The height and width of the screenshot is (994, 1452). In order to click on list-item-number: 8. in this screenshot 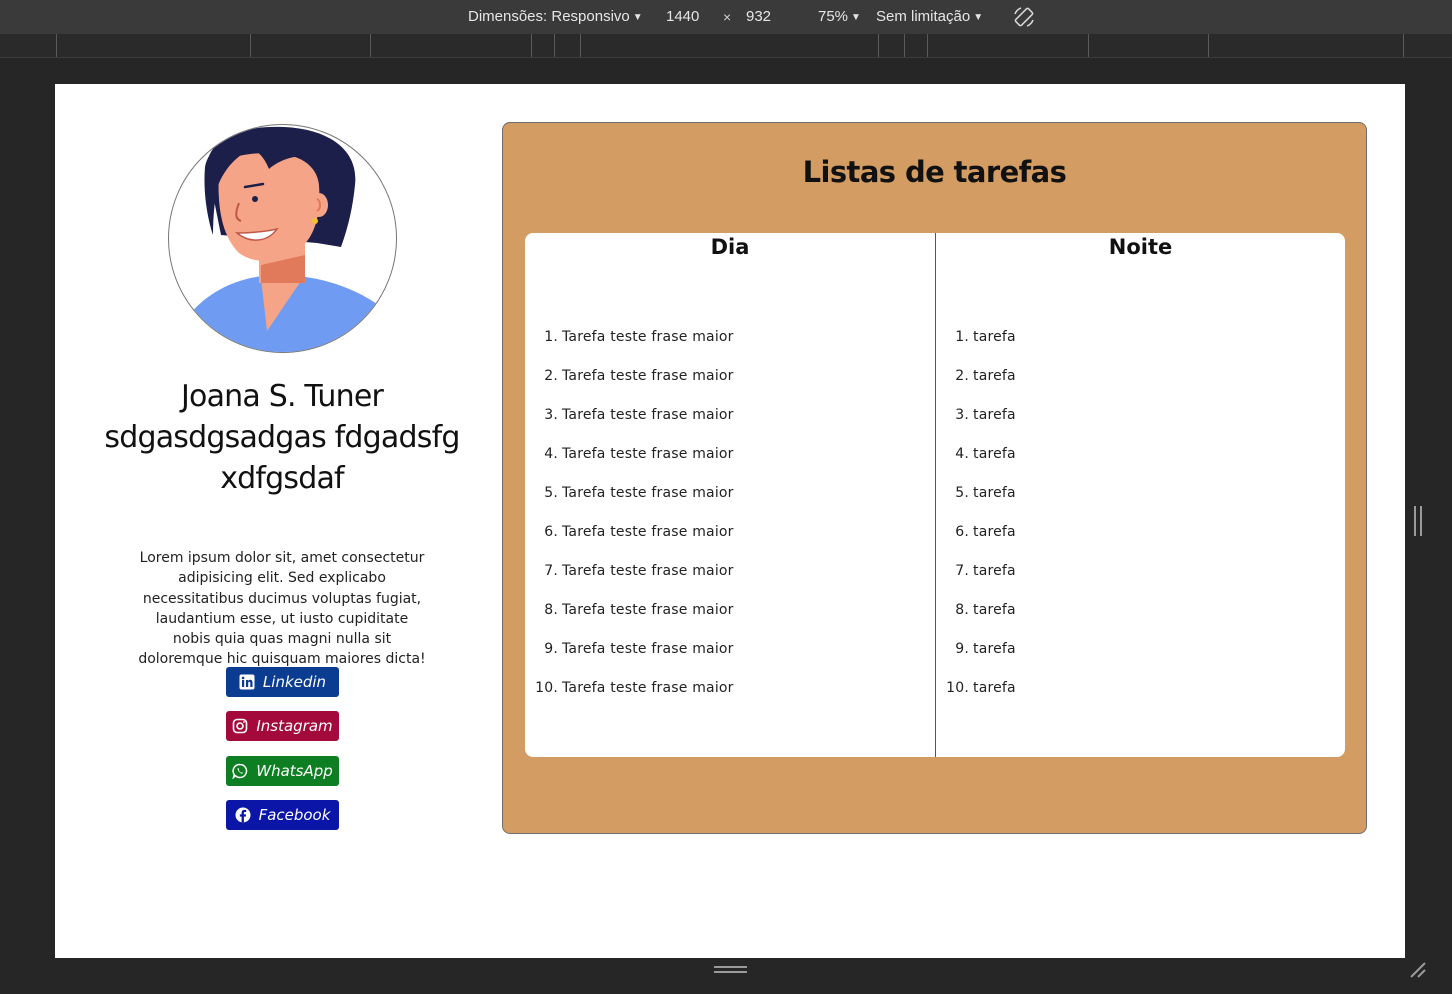, I will do `click(962, 610)`.